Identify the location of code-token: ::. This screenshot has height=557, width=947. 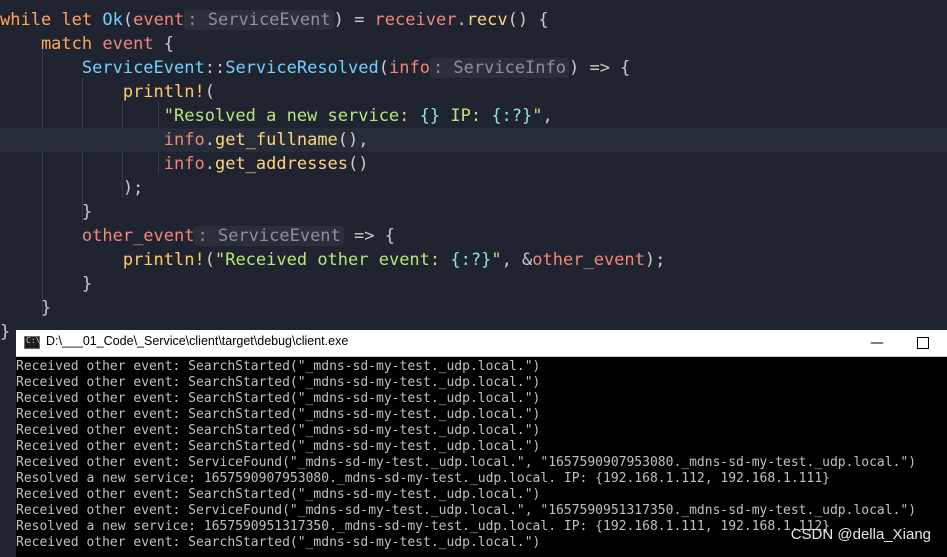
(215, 68).